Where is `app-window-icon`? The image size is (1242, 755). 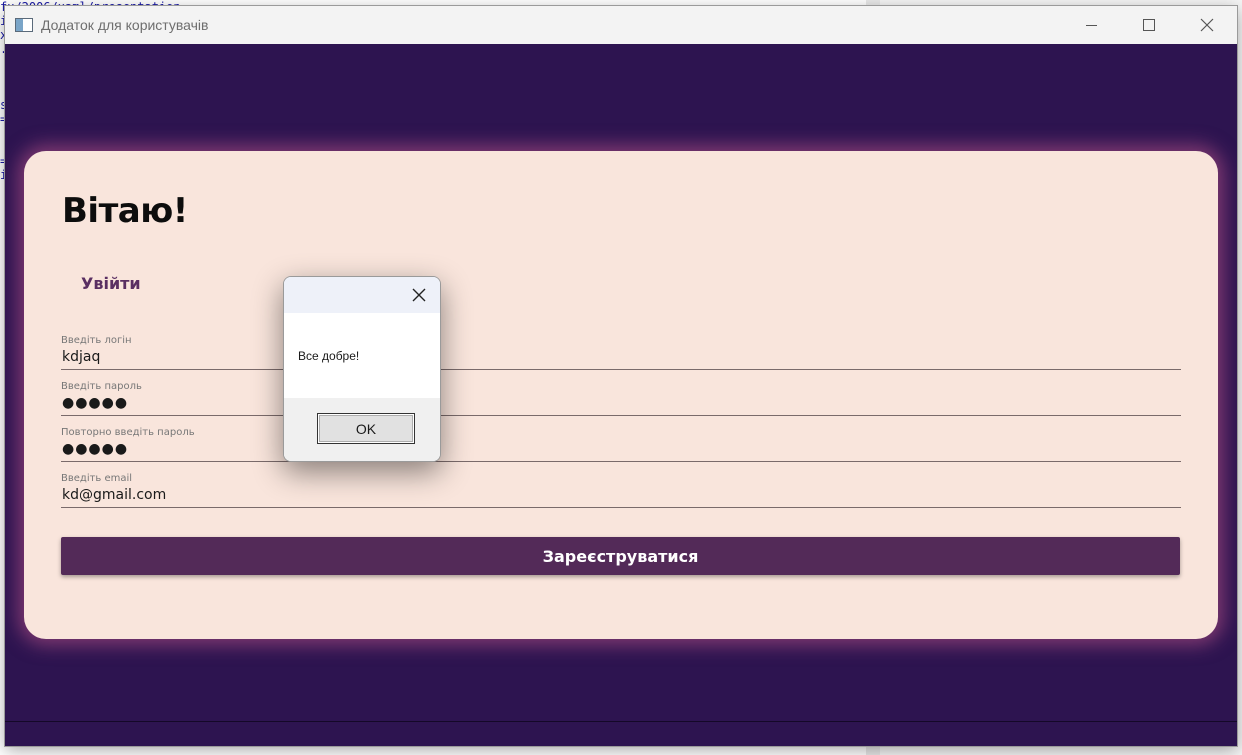
app-window-icon is located at coordinates (24, 25).